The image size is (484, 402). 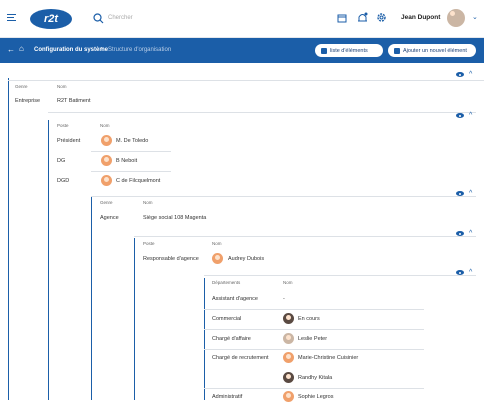 What do you see at coordinates (312, 339) in the screenshot?
I see `person-name: Leslie Peter` at bounding box center [312, 339].